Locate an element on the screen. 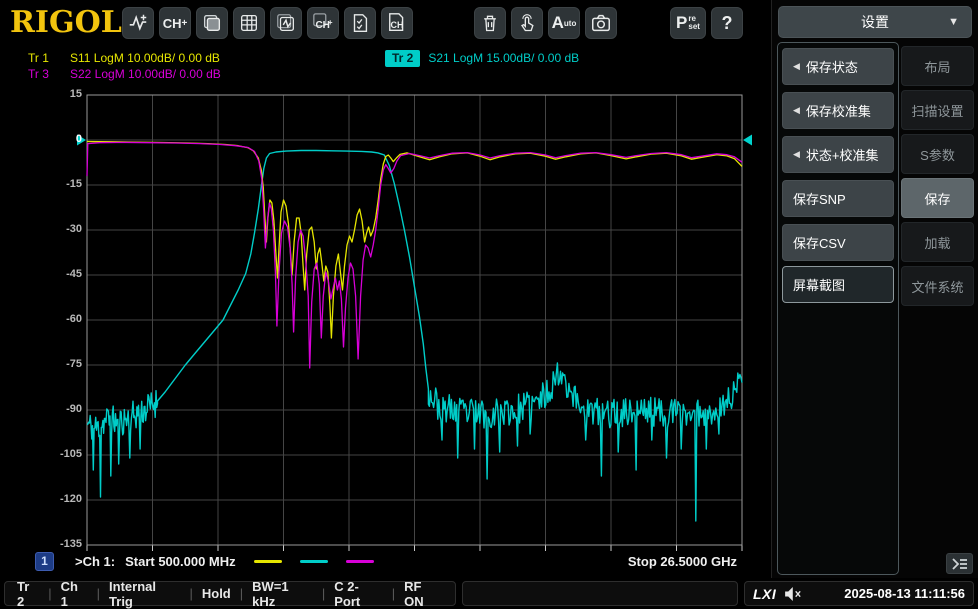 Image resolution: width=978 pixels, height=609 pixels. trace-meta: S21 LogM 15.00dB/ 0.00 dB is located at coordinates (504, 58).